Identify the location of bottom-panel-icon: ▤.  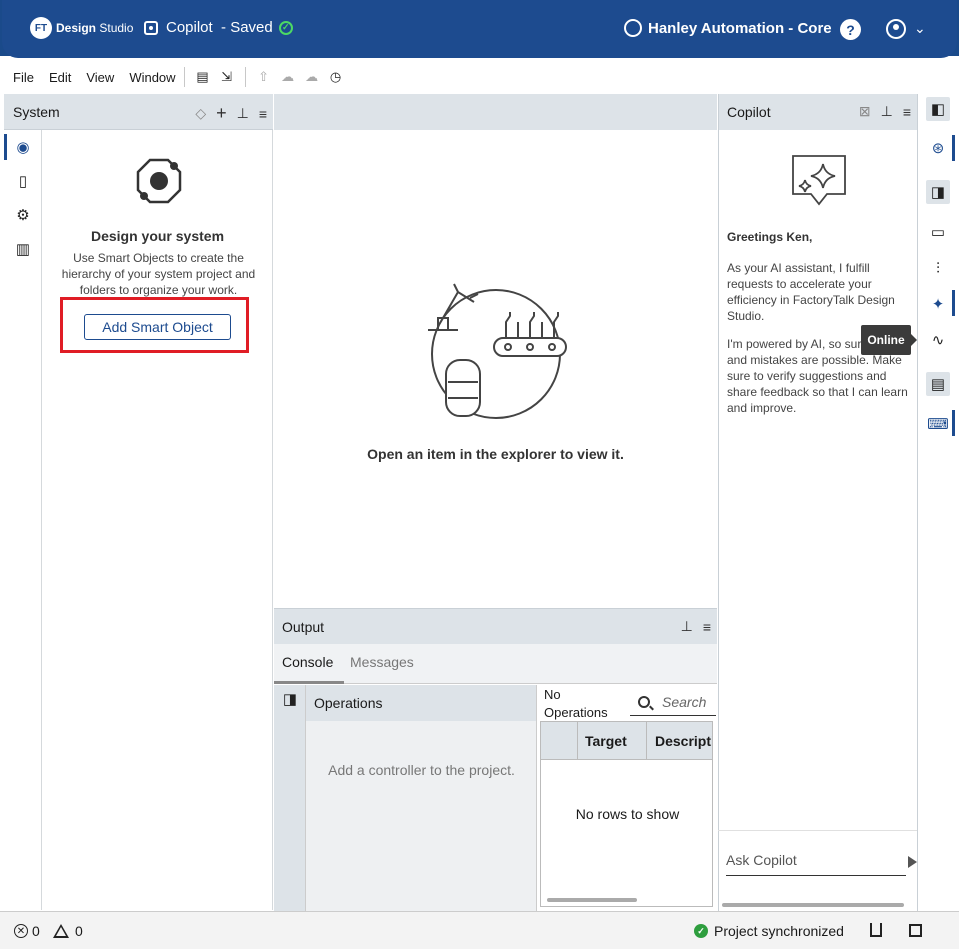
(938, 384).